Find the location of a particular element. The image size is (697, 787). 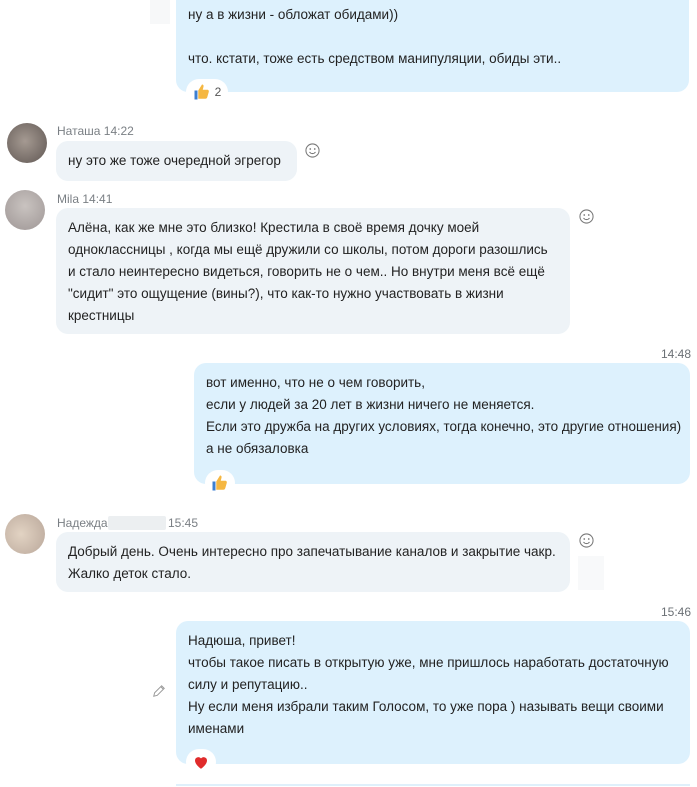

message-time: 14:22 is located at coordinates (118, 131).